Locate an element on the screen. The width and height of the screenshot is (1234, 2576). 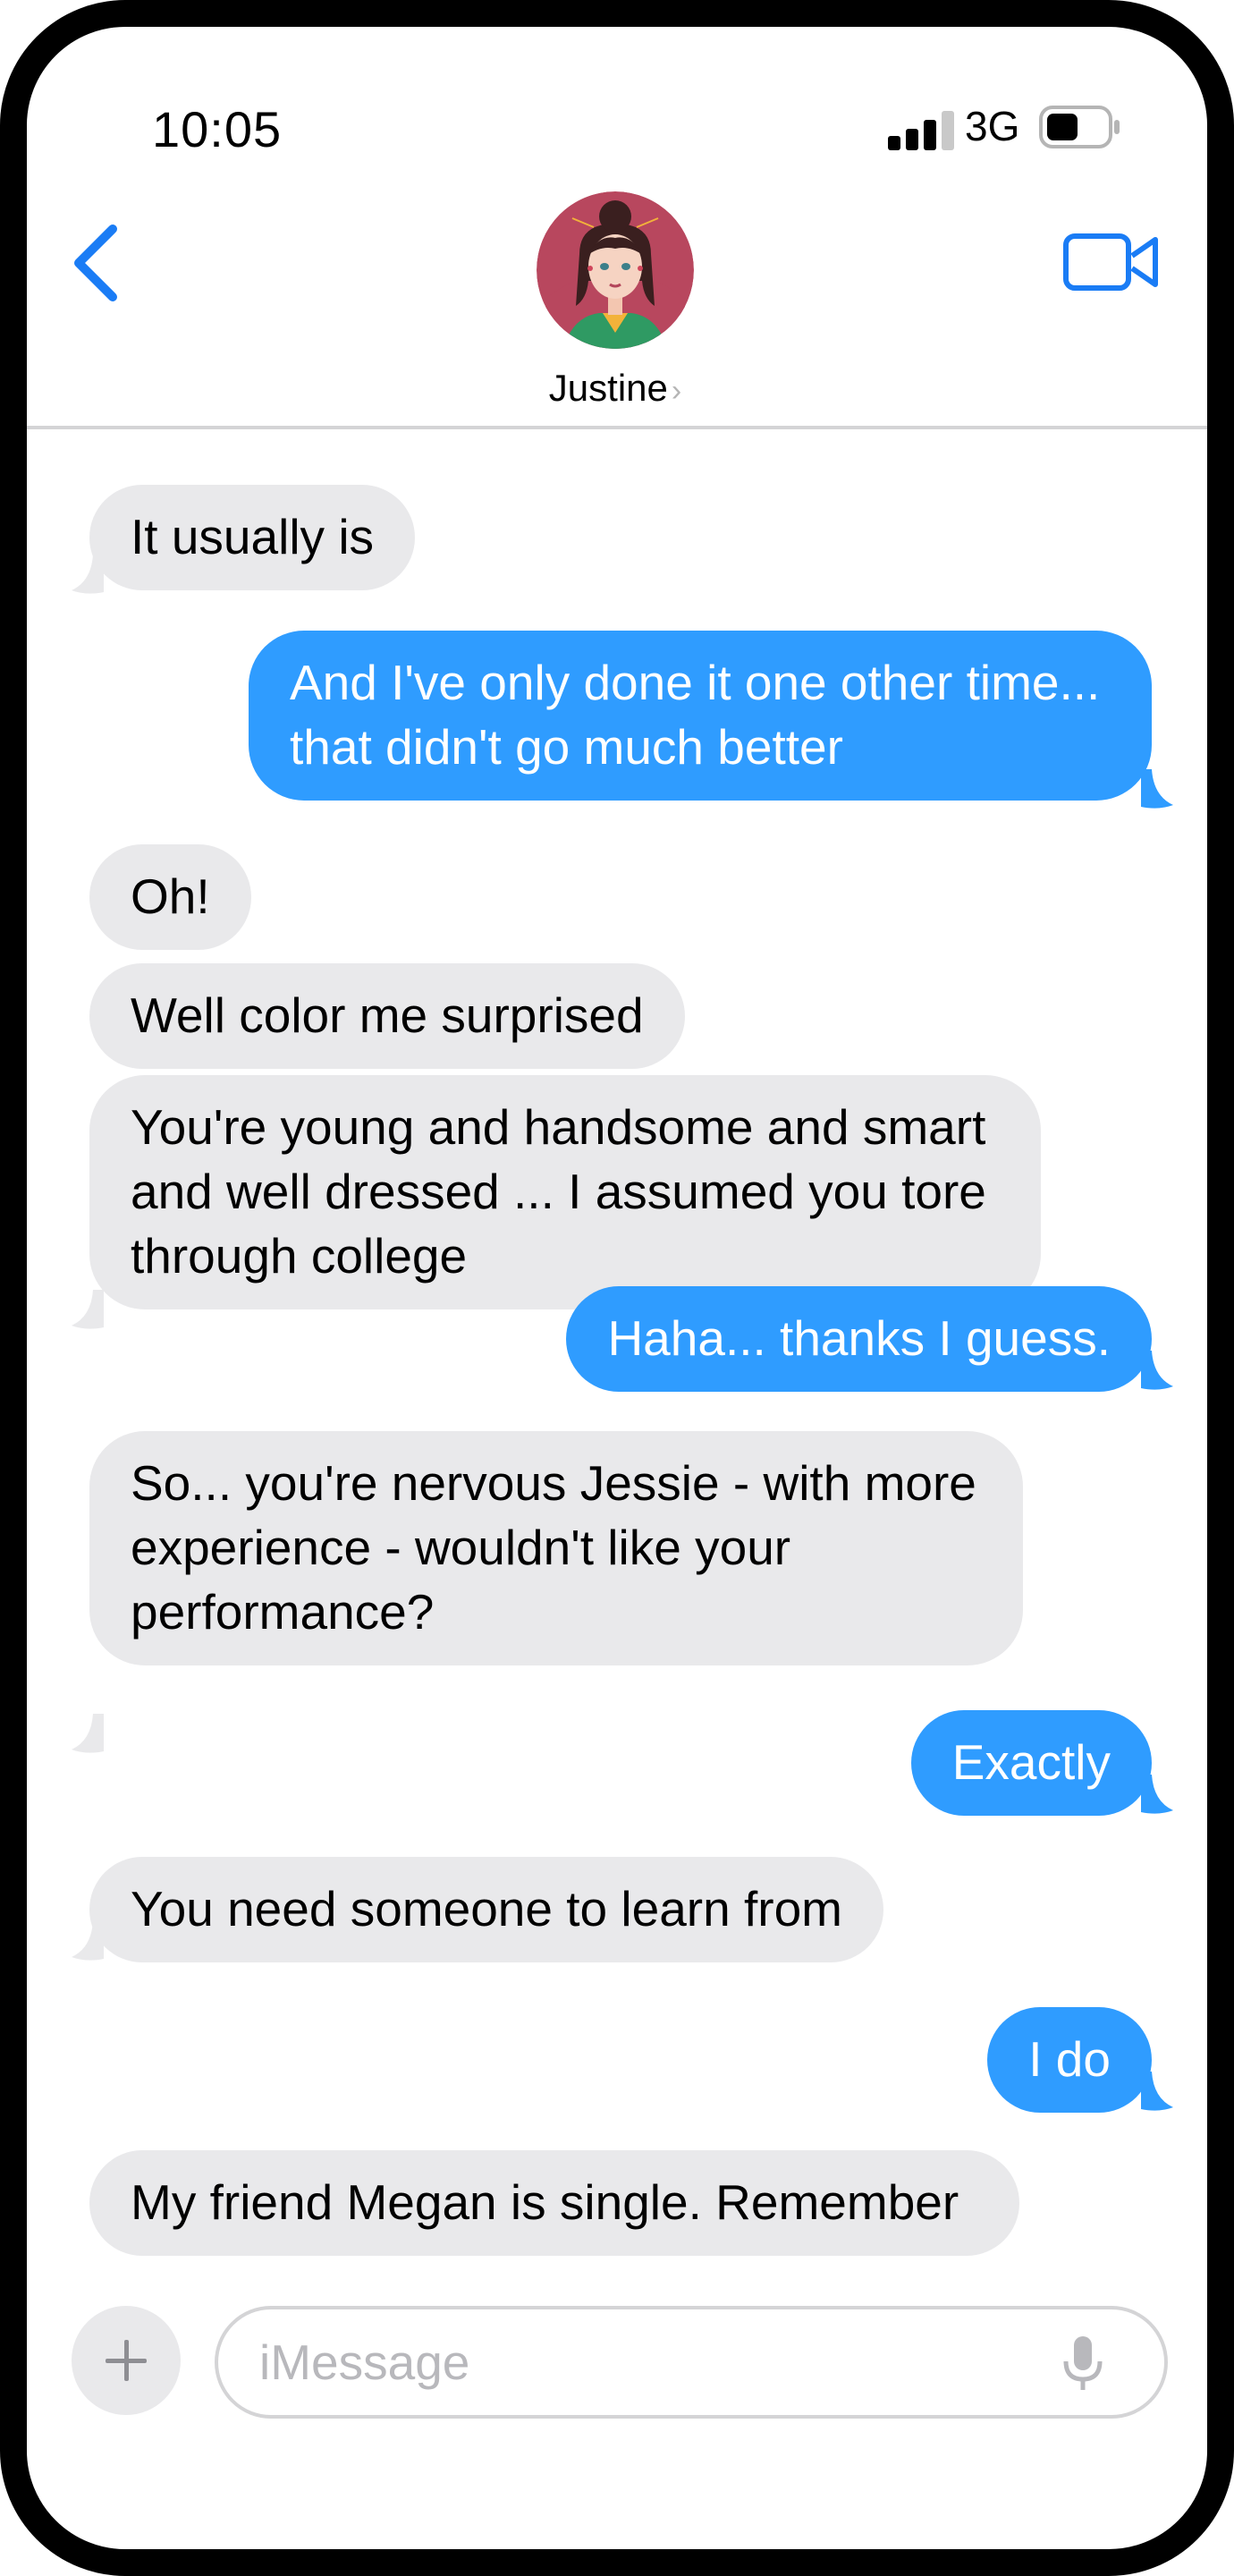
message-bubble-outgoing: Haha... thanks I guess. is located at coordinates (859, 1339).